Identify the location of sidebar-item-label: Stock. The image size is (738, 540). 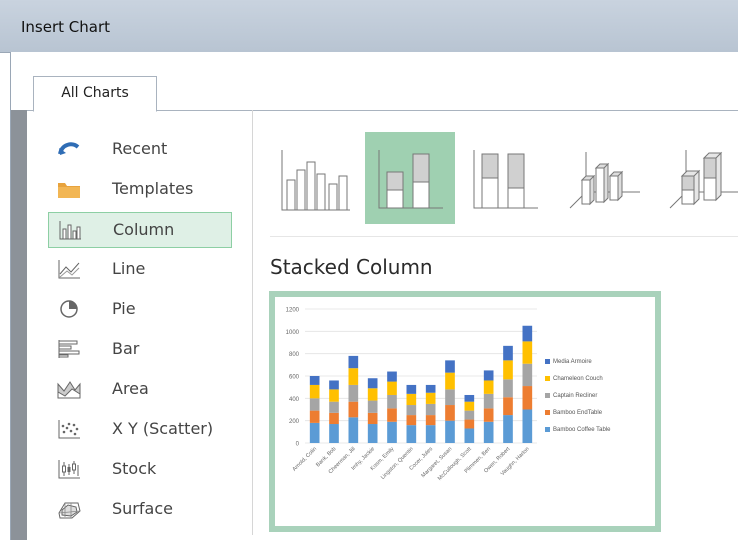
(134, 468).